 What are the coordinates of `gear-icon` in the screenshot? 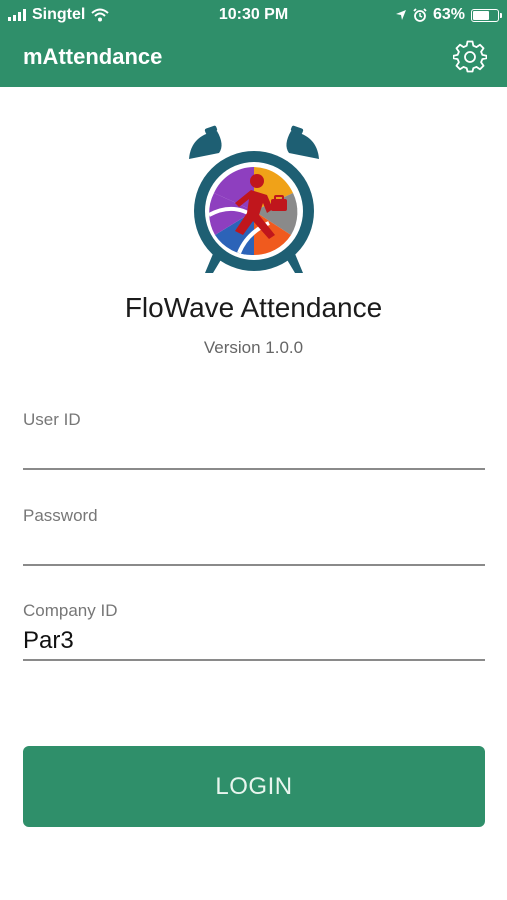 It's located at (470, 57).